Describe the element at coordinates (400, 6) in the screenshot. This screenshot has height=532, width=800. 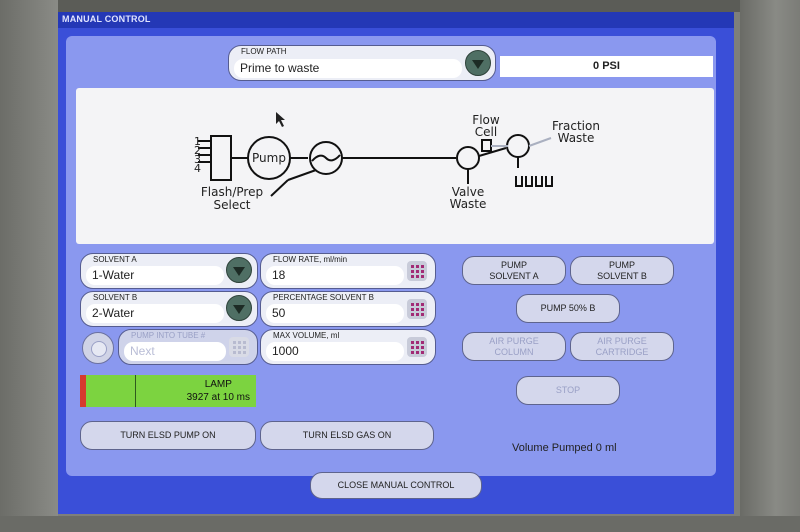
I see `monitor-bezel-top` at that location.